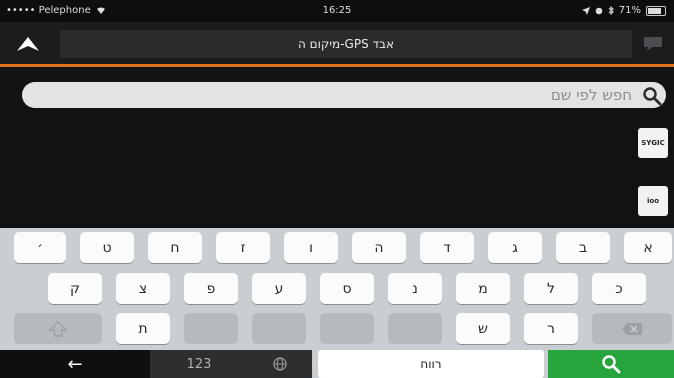 The image size is (674, 378). I want to click on clock: 16:25, so click(337, 10).